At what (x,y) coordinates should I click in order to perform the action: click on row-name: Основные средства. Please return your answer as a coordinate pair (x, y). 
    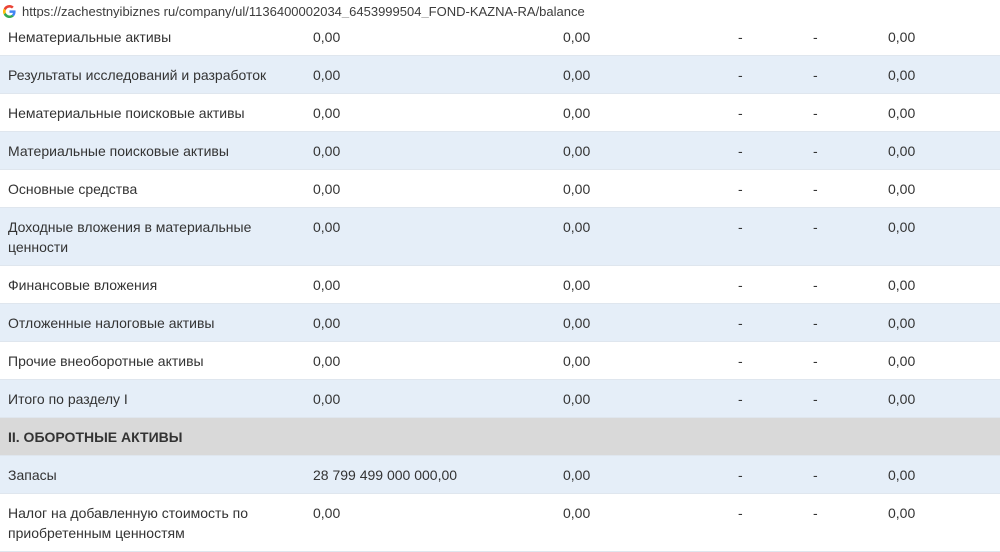
    Looking at the image, I should click on (73, 189).